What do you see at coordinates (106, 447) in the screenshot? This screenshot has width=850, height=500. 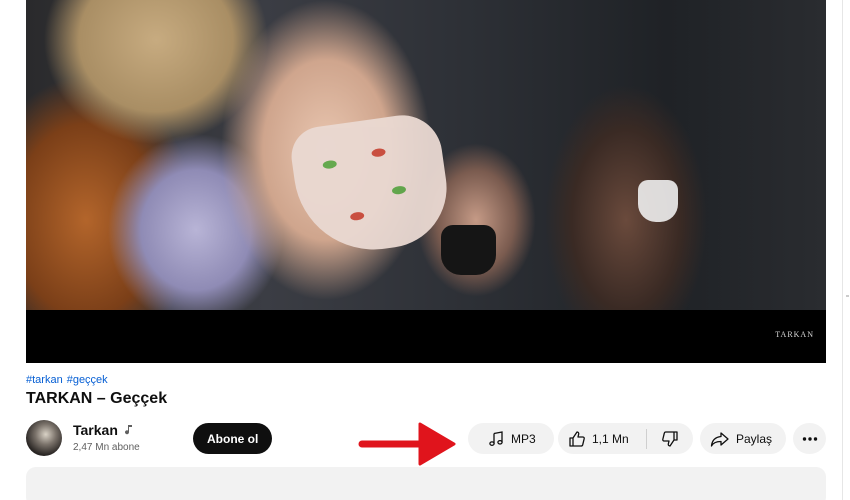 I see `subscriber-count: 2,47 Mn abone` at bounding box center [106, 447].